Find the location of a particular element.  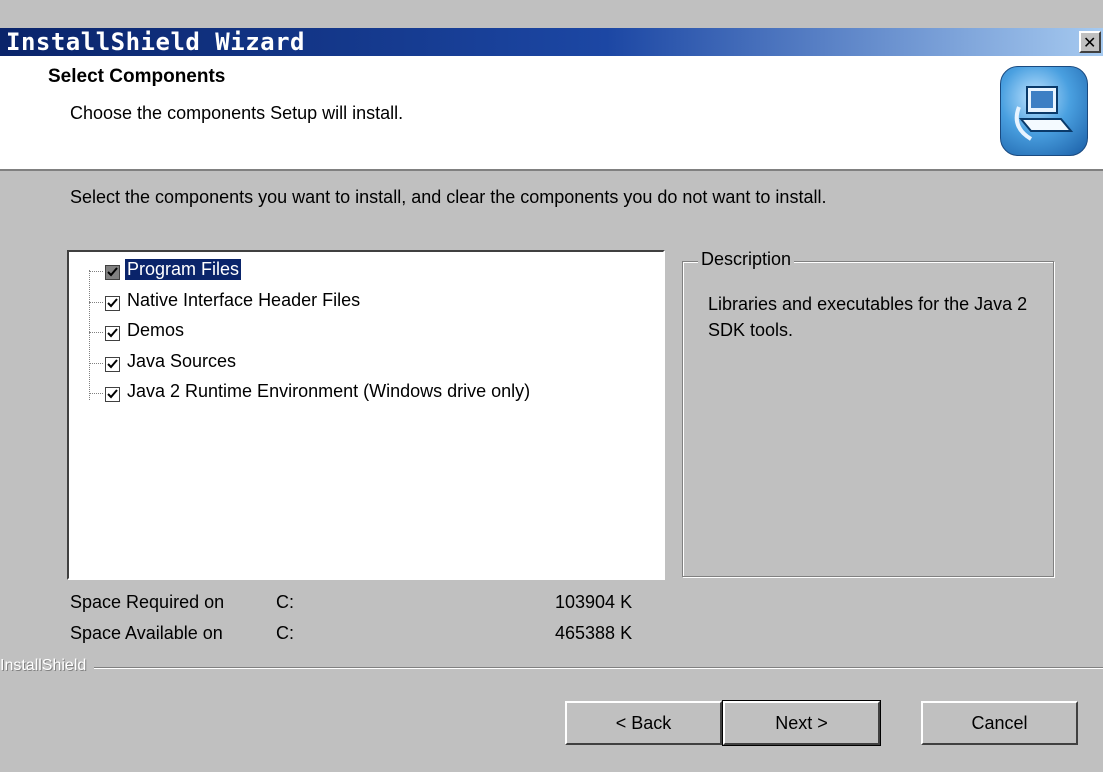

cancel-button: Cancel is located at coordinates (999, 723).